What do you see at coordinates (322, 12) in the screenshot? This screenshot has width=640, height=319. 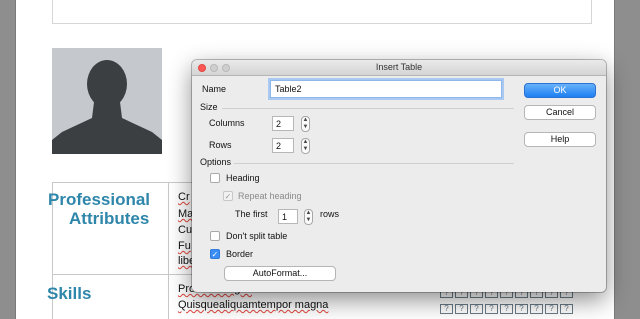 I see `header-table-cell` at bounding box center [322, 12].